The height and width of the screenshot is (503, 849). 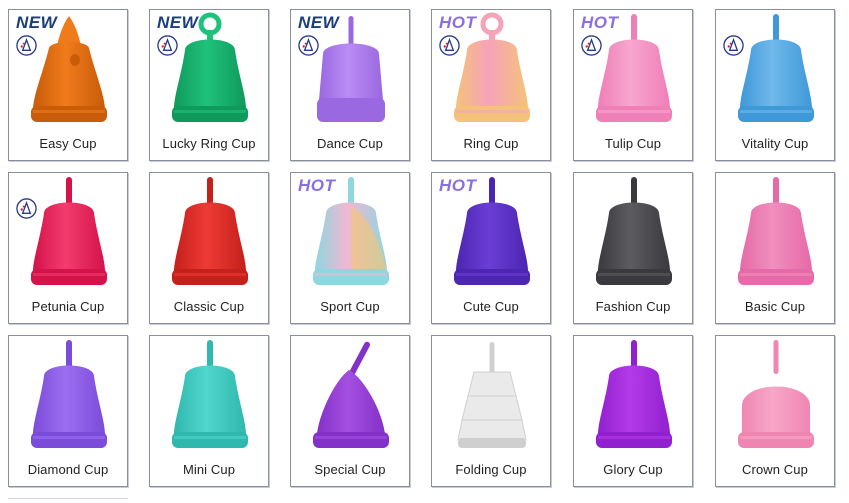 What do you see at coordinates (491, 143) in the screenshot?
I see `product-name: Ring Cup` at bounding box center [491, 143].